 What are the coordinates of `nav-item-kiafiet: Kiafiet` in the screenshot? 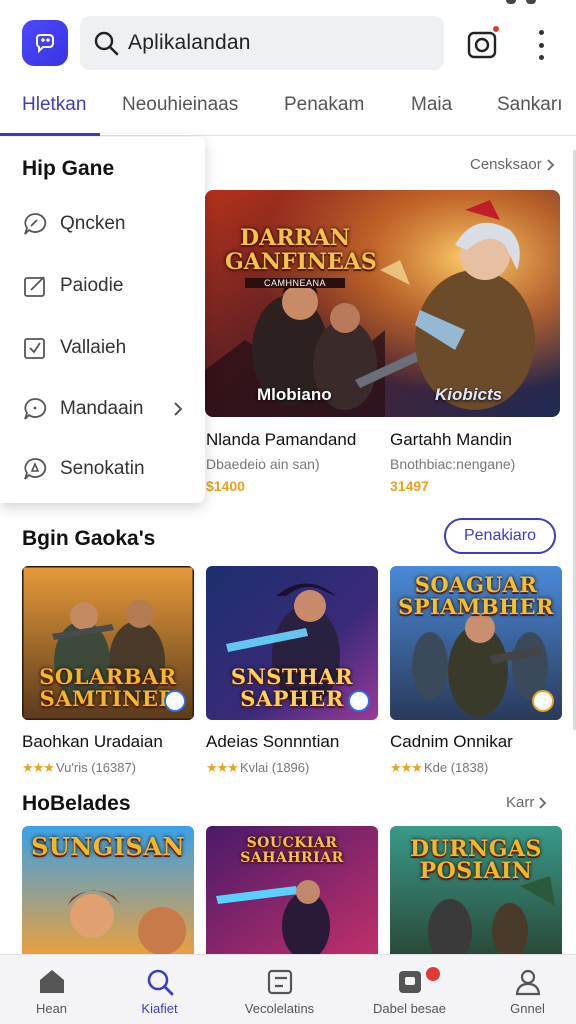 It's located at (159, 989).